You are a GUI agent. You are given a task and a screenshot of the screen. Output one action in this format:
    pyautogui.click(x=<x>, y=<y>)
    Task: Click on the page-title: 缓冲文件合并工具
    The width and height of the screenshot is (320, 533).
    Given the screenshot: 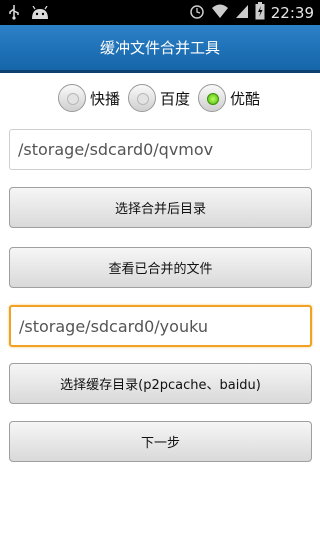 What is the action you would take?
    pyautogui.click(x=159, y=48)
    